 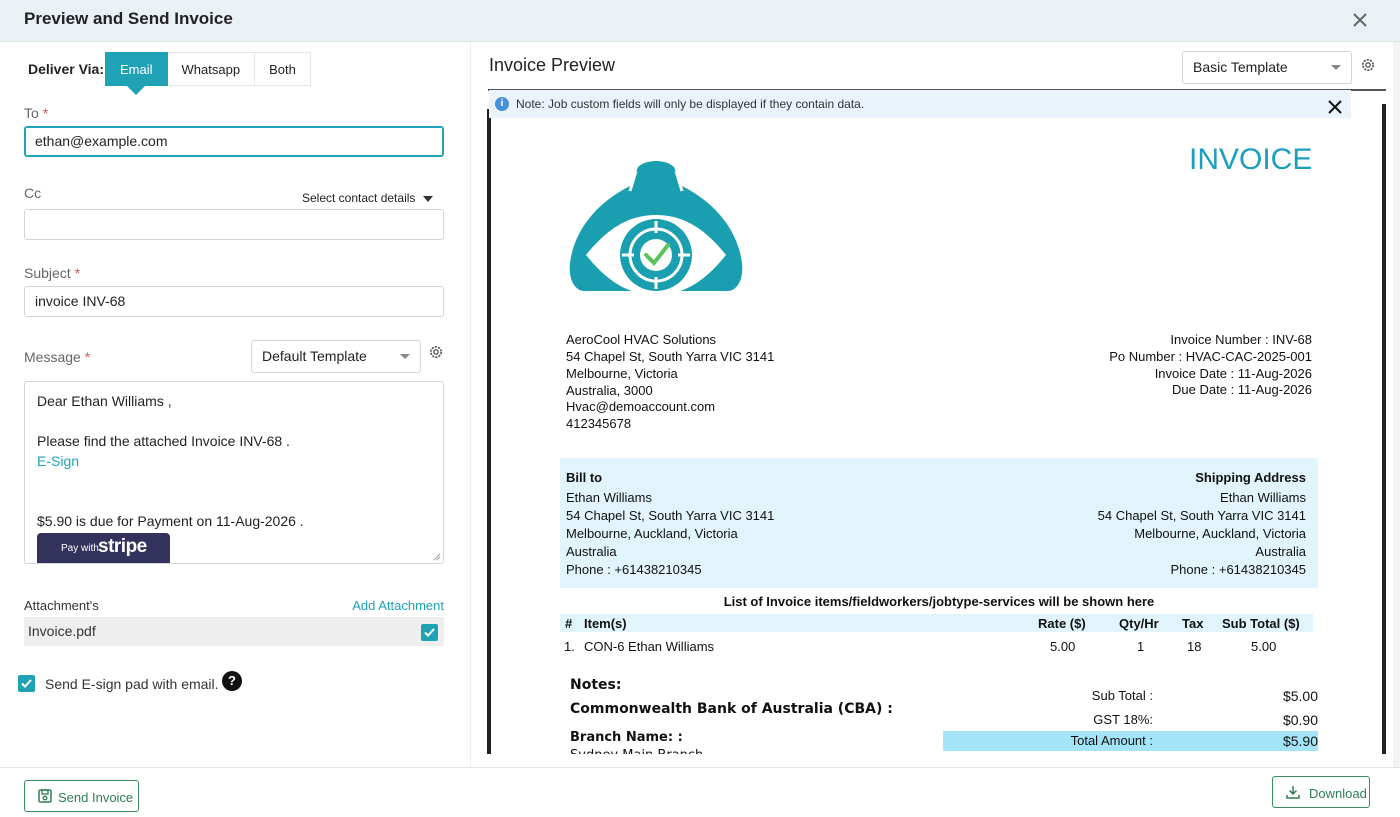 What do you see at coordinates (45, 796) in the screenshot?
I see `save-icon` at bounding box center [45, 796].